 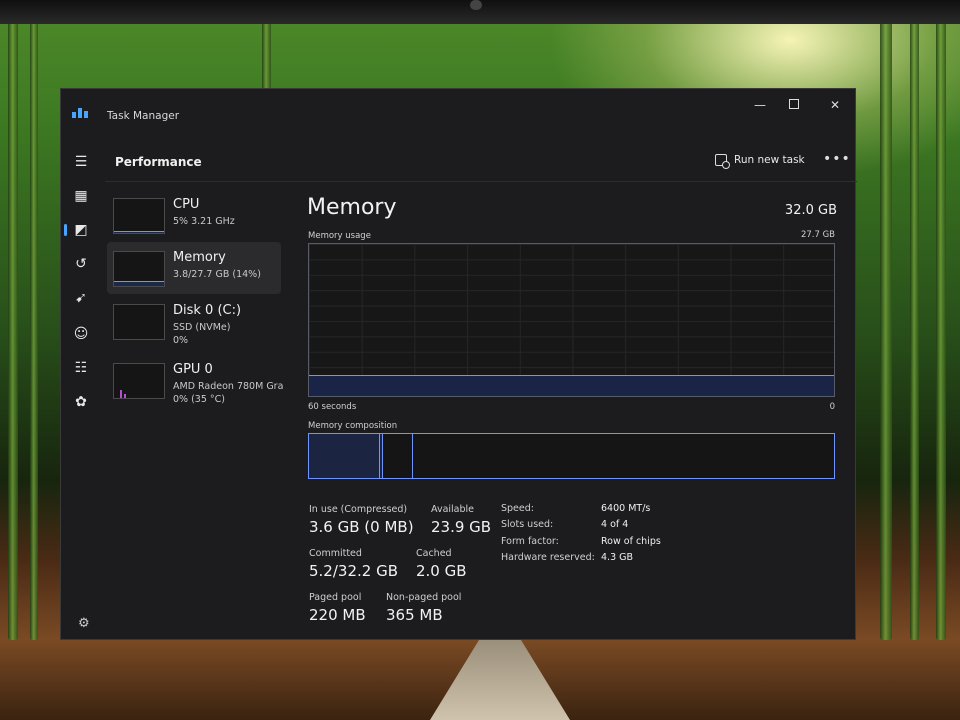 What do you see at coordinates (424, 597) in the screenshot?
I see `non-paged-pool-label: Non-paged pool` at bounding box center [424, 597].